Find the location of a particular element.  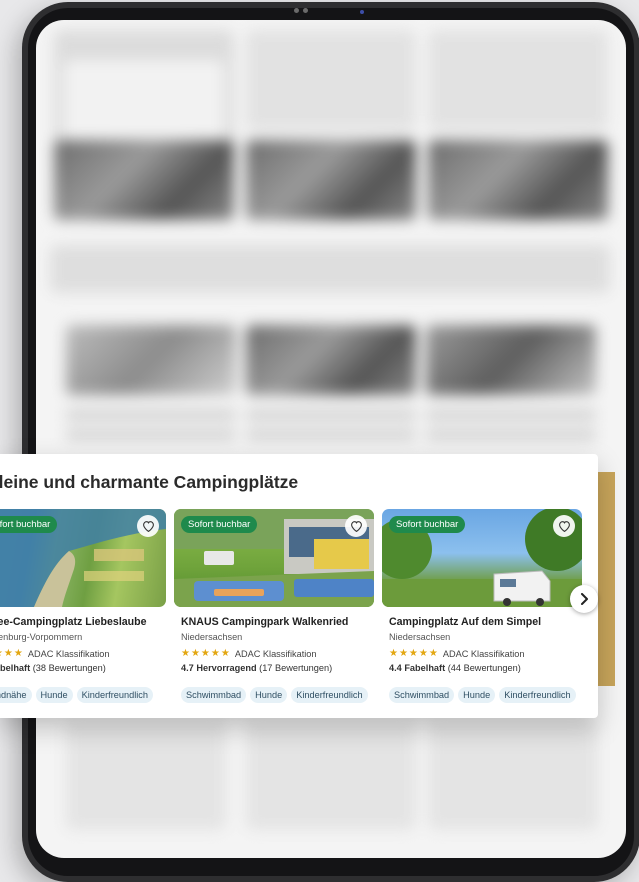

review-count: (44 Bewertungen) is located at coordinates (484, 668).